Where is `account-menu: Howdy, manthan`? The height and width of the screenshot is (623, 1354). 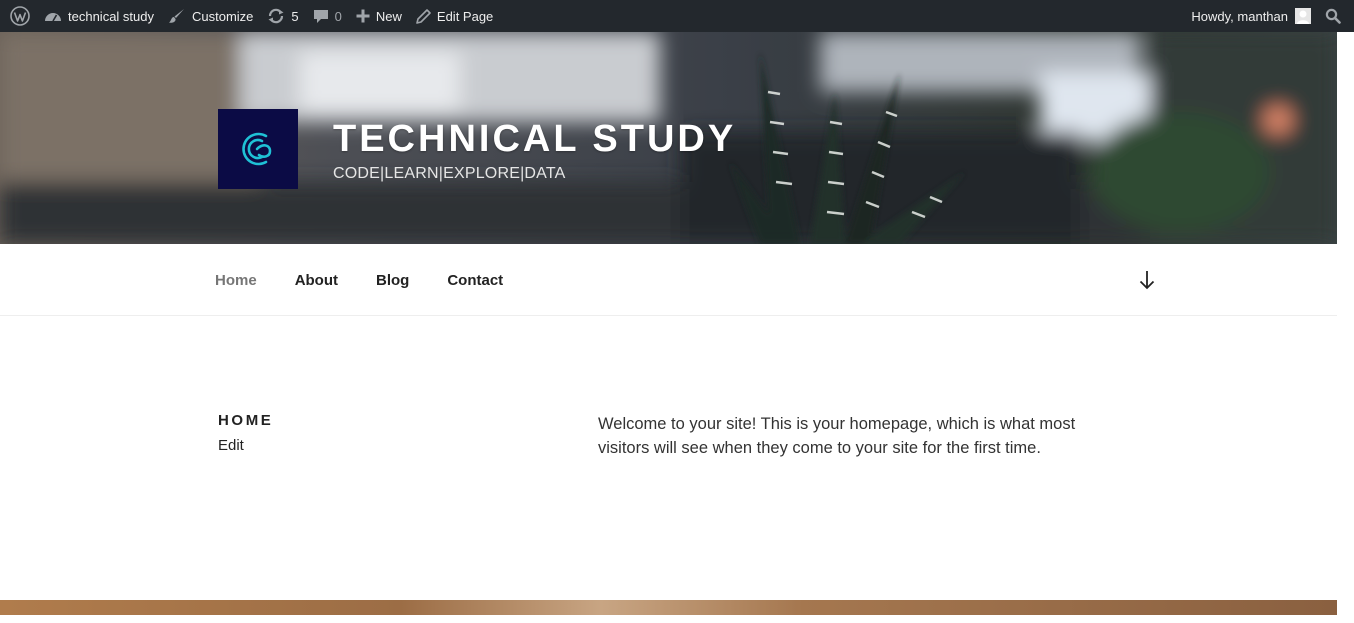
account-menu: Howdy, manthan is located at coordinates (1251, 16).